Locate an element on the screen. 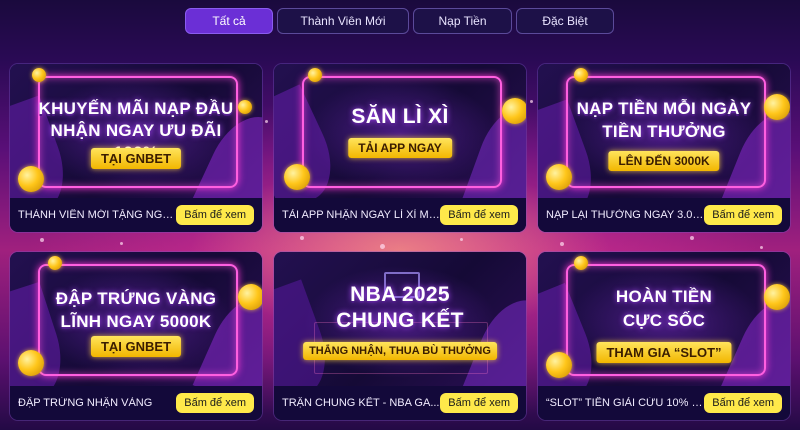 This screenshot has width=800, height=430. banner-headline: HOÀN TIỀN is located at coordinates (664, 296).